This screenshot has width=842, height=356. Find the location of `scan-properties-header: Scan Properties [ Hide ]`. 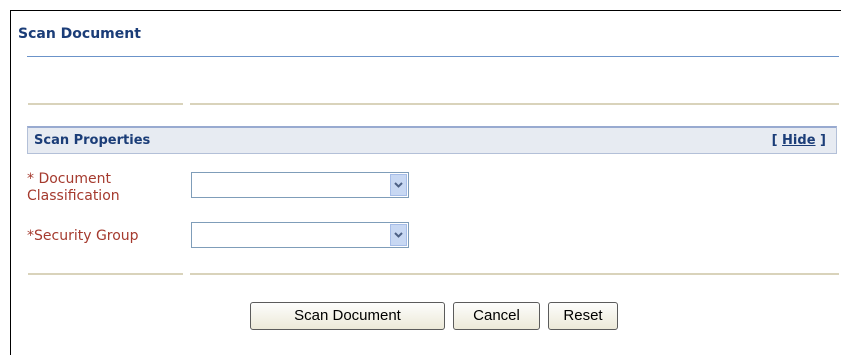

scan-properties-header: Scan Properties [ Hide ] is located at coordinates (432, 140).